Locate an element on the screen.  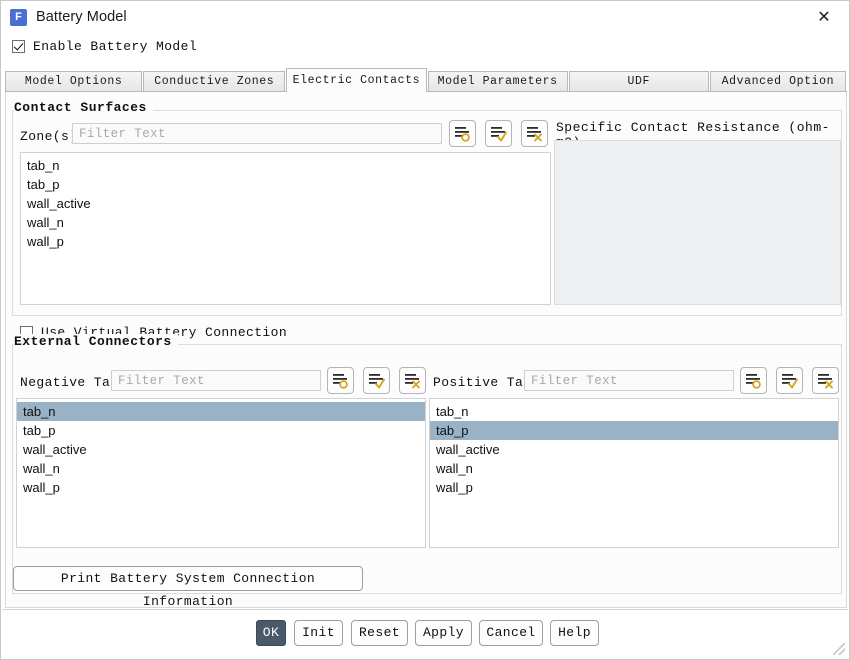
tab-electric-contacts: Electric Contacts is located at coordinates (356, 80).